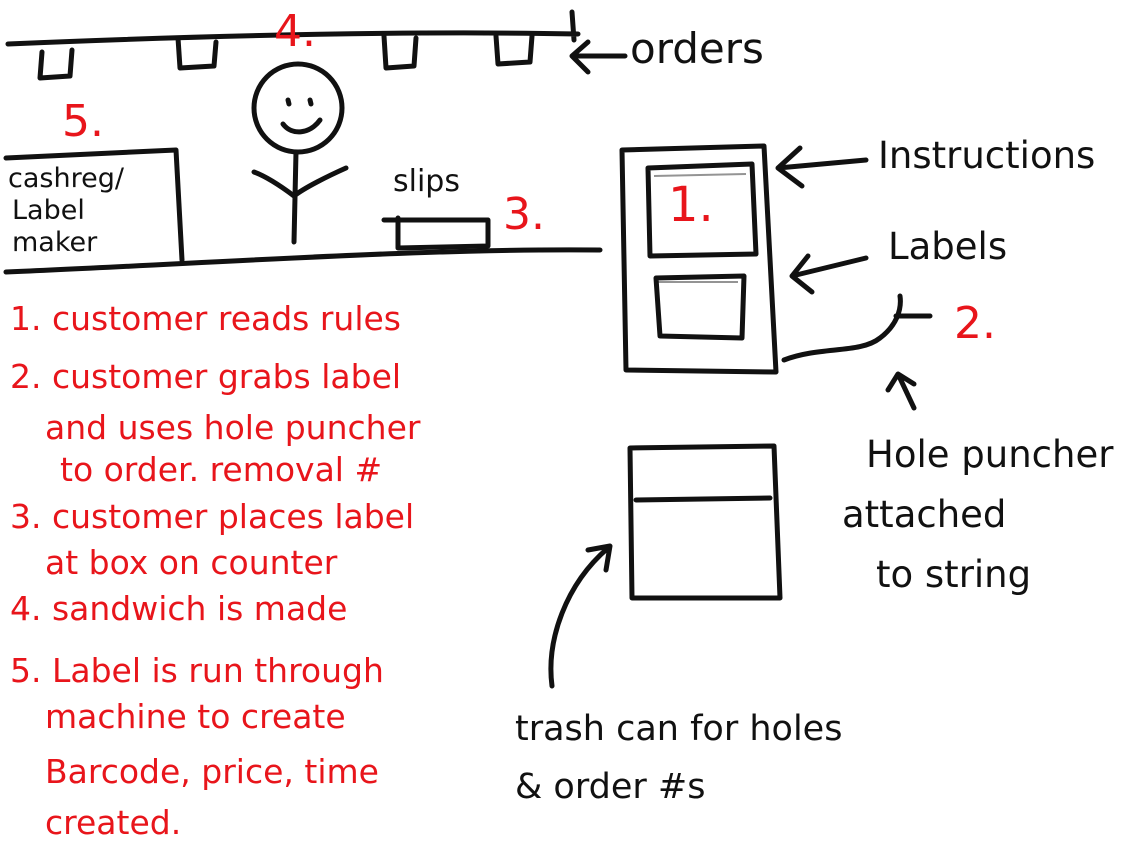 Image resolution: width=1133 pixels, height=849 pixels. What do you see at coordinates (66, 178) in the screenshot?
I see `register-label-line-1: cashreg/` at bounding box center [66, 178].